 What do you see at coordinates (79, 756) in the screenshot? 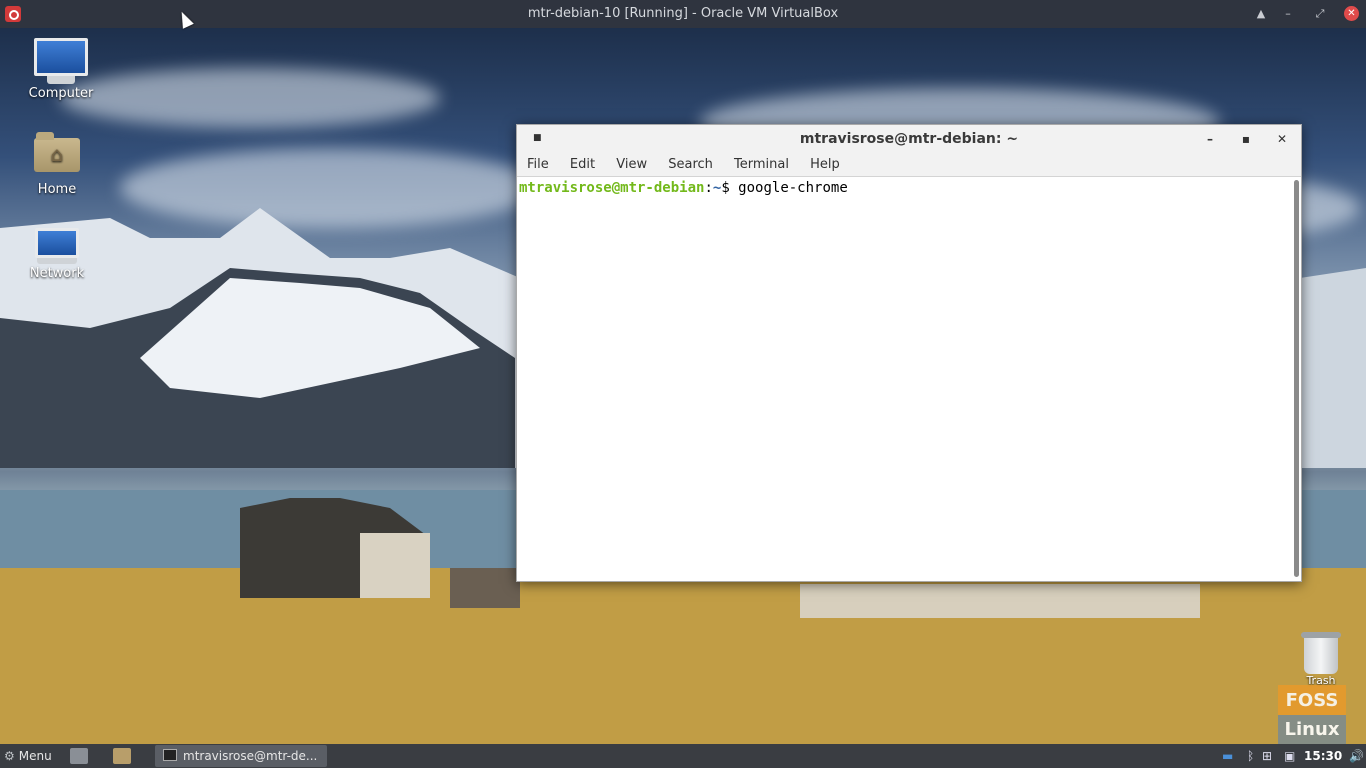
I see `screenshot-launcher-icon` at bounding box center [79, 756].